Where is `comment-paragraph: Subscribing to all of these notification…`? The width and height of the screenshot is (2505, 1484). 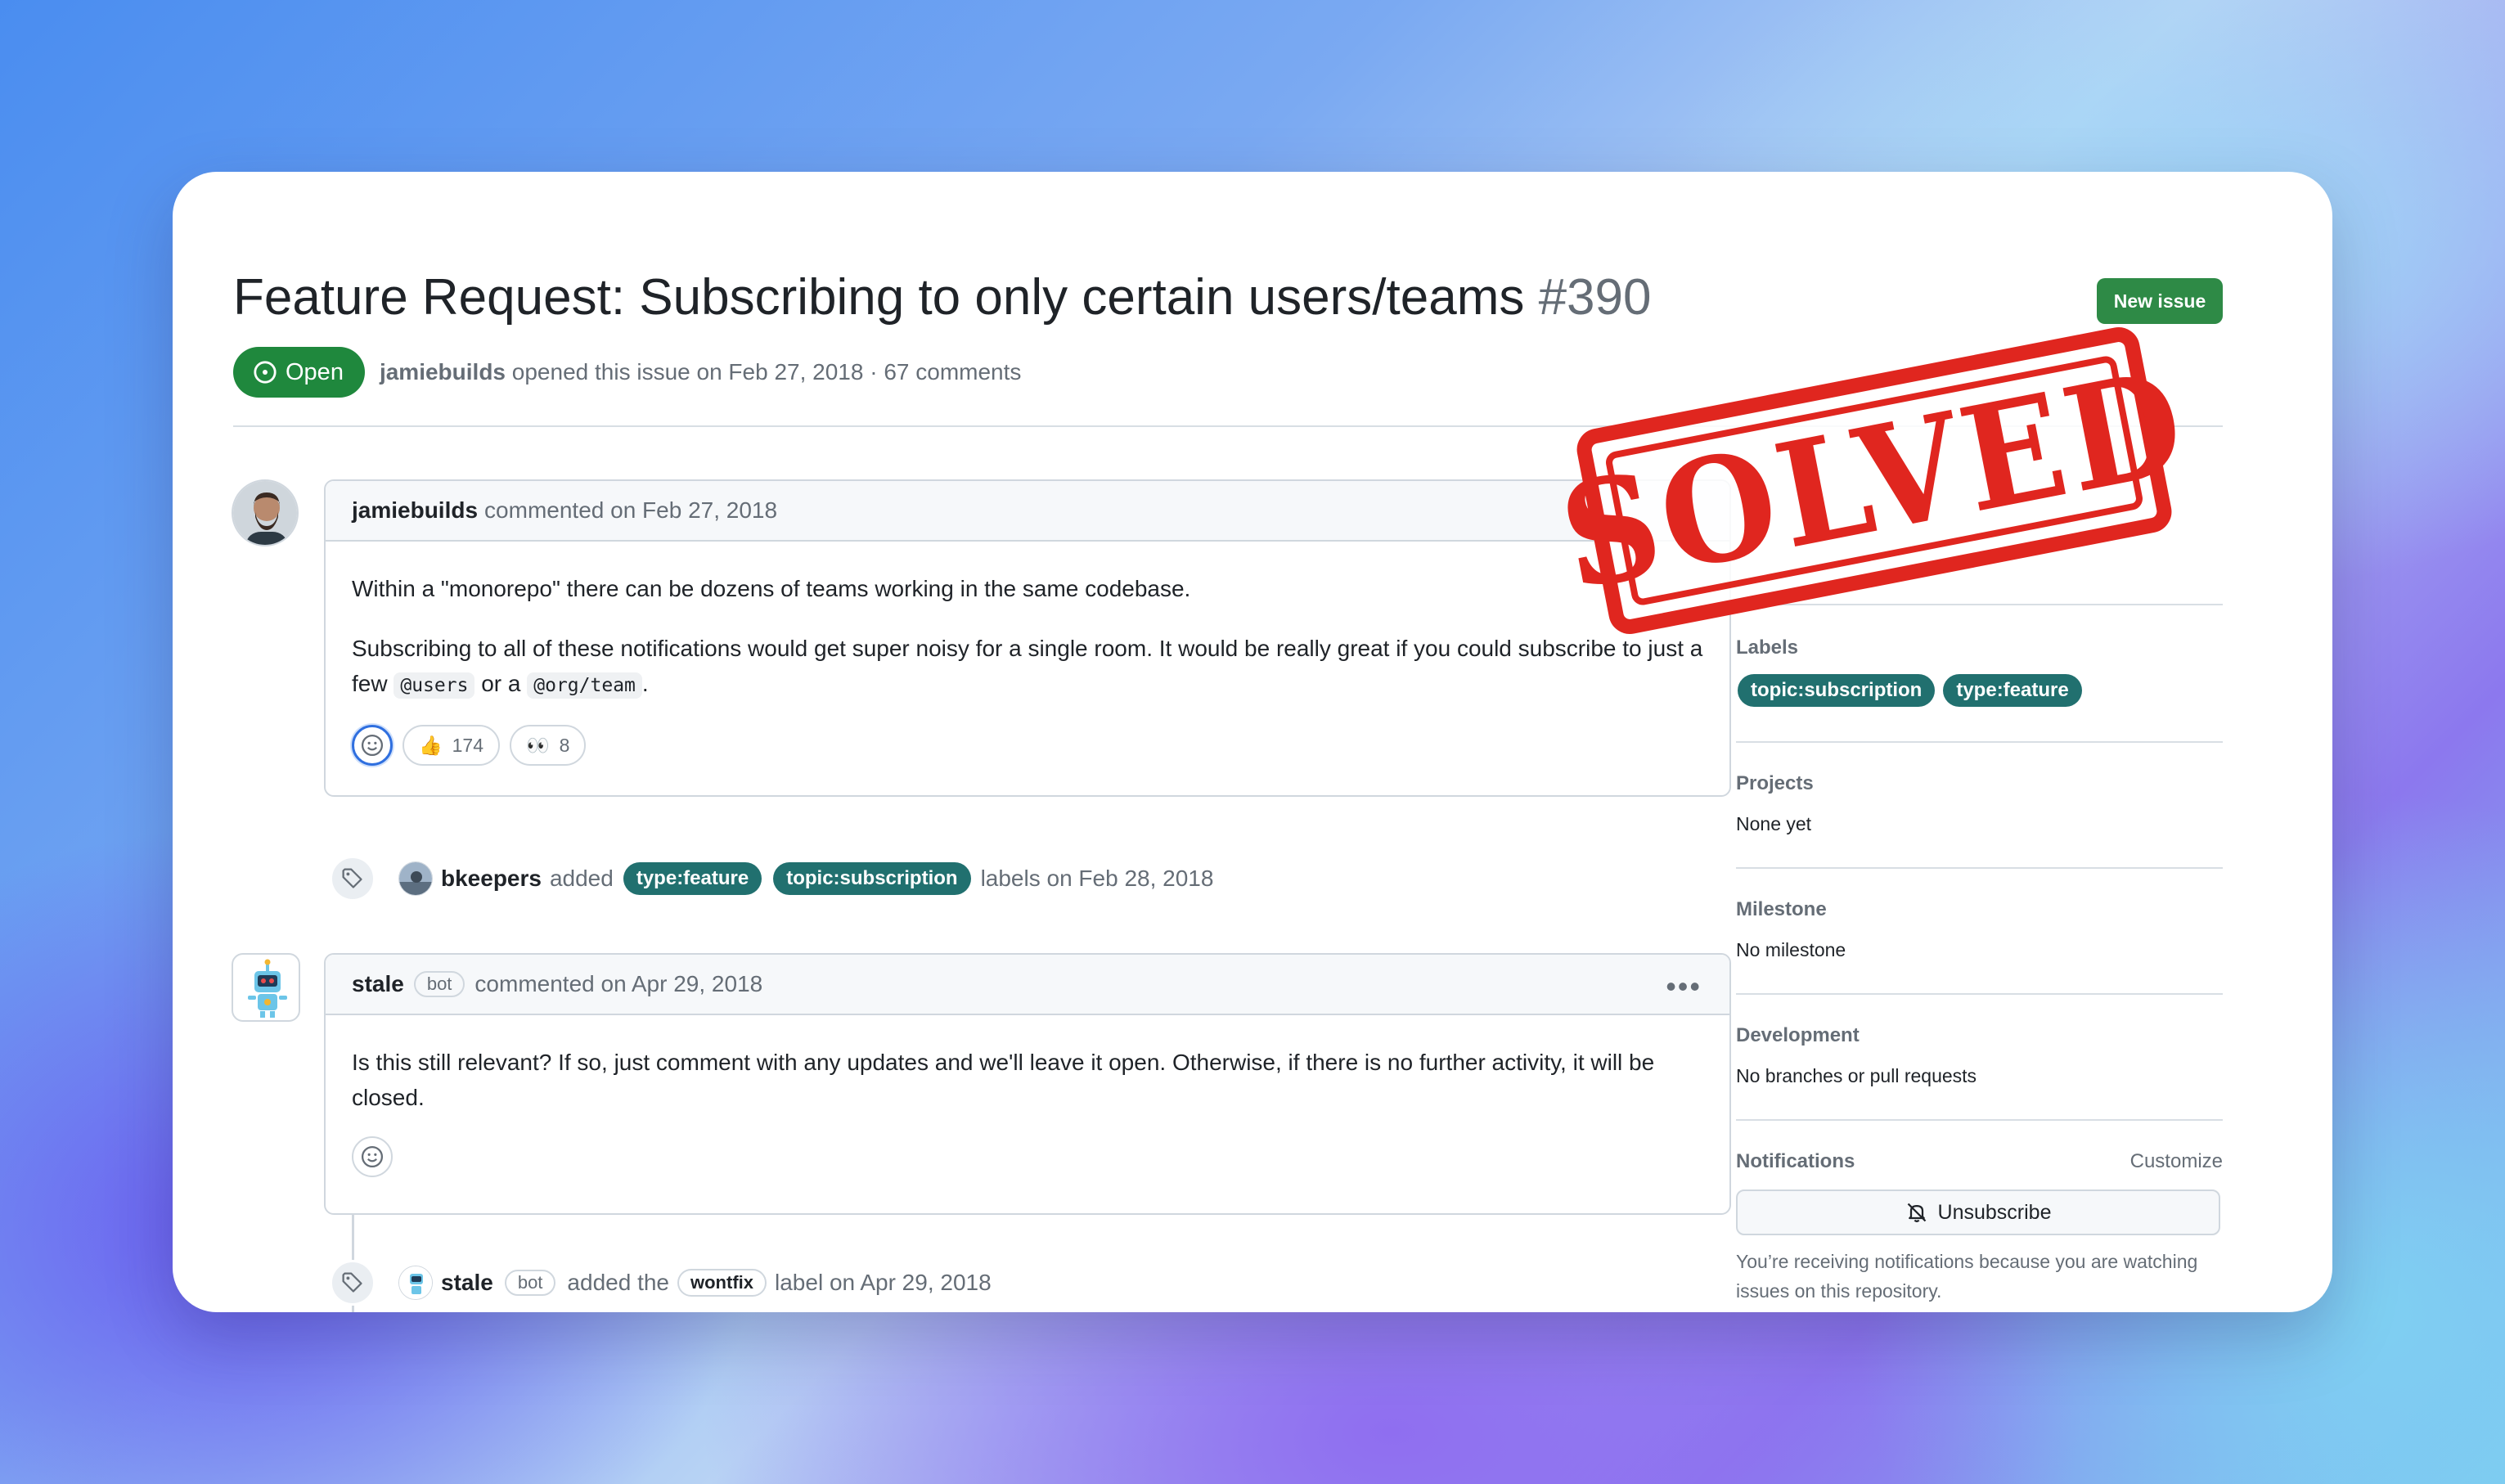
comment-paragraph: Subscribing to all of these notification… is located at coordinates (1027, 667).